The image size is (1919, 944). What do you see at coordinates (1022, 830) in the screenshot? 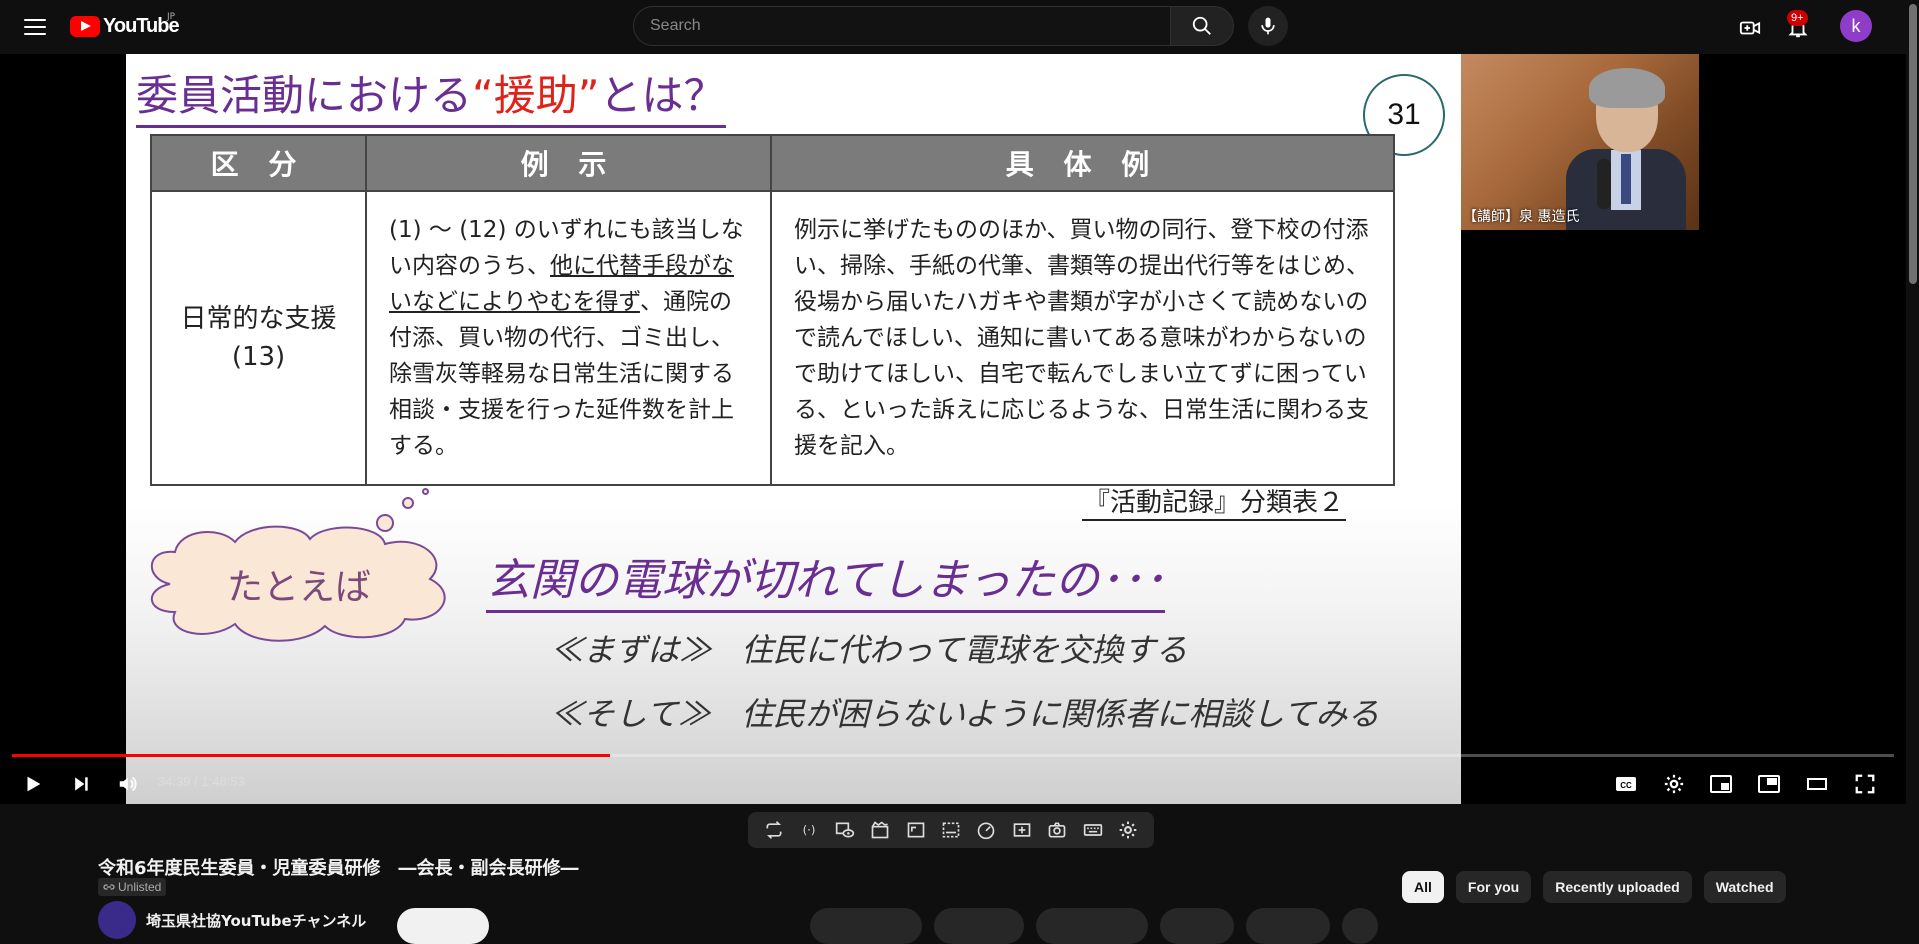
I see `add-button` at bounding box center [1022, 830].